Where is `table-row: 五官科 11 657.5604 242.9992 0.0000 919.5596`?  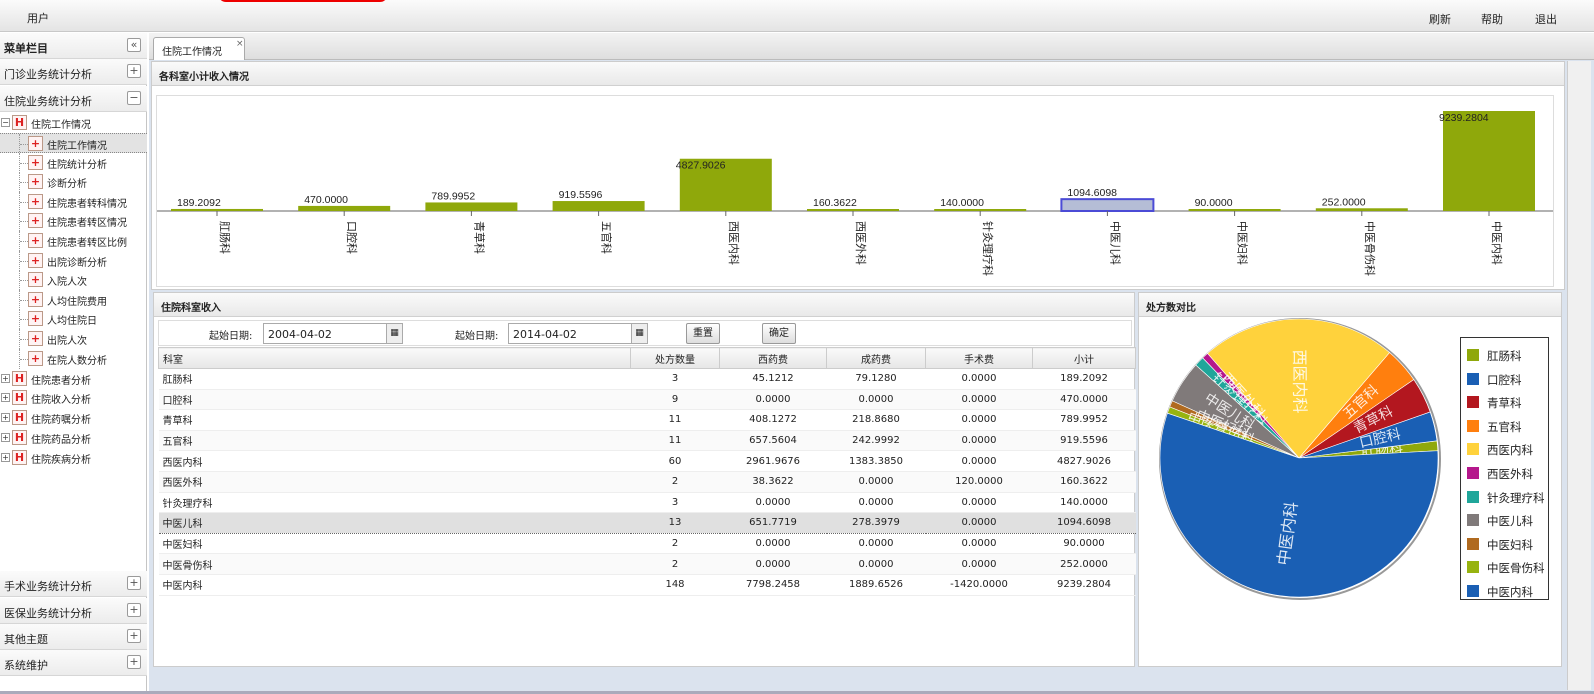 table-row: 五官科 11 657.5604 242.9992 0.0000 919.5596 is located at coordinates (647, 441).